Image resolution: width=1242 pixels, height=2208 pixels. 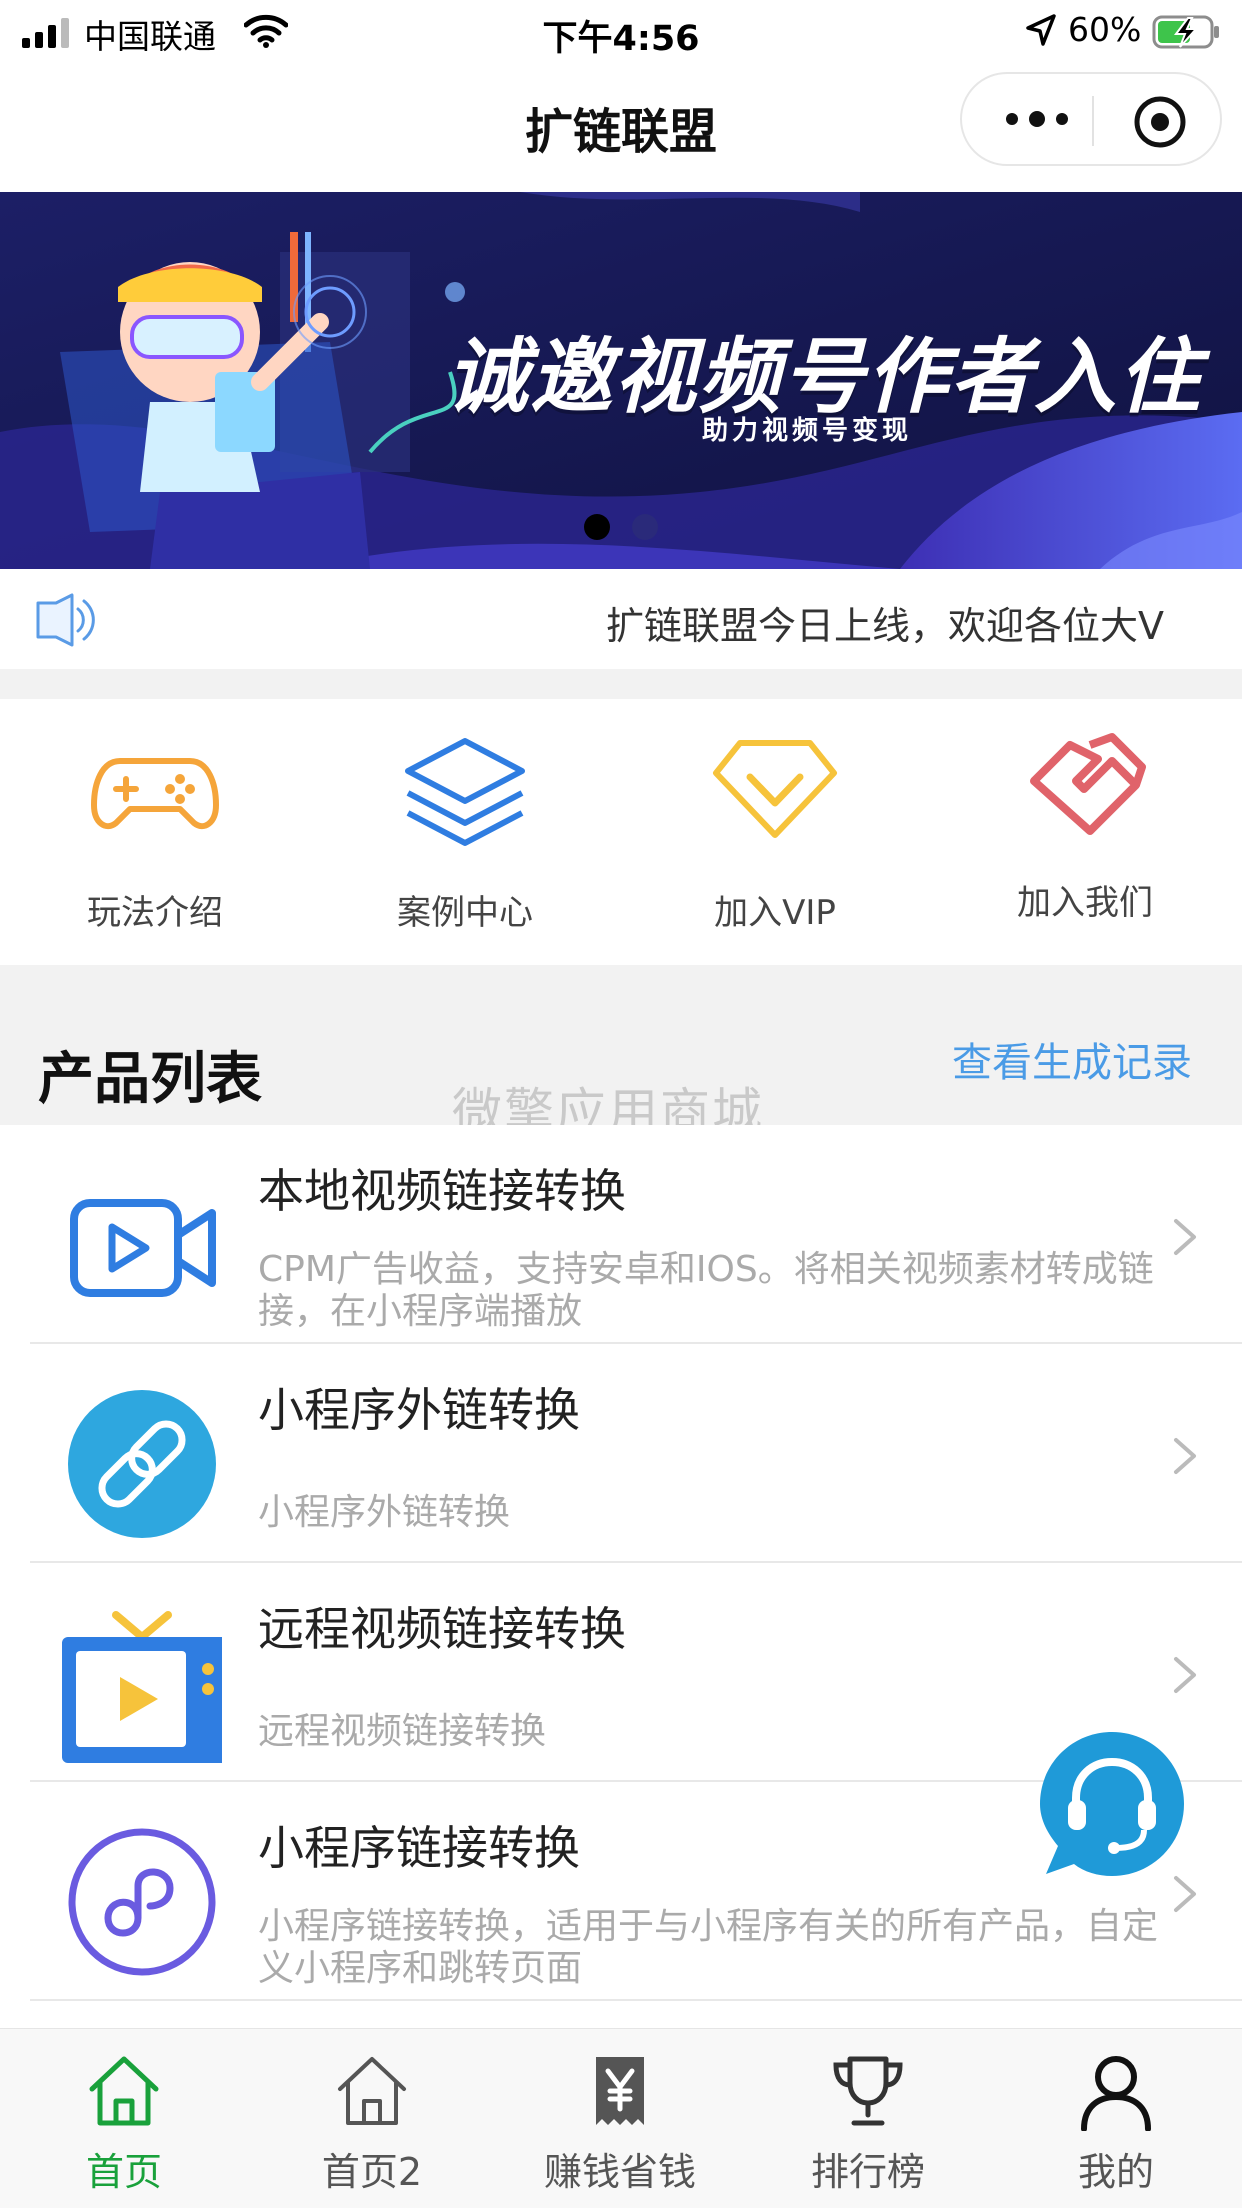 I want to click on menu-item-vip: 加入VIP, so click(x=775, y=832).